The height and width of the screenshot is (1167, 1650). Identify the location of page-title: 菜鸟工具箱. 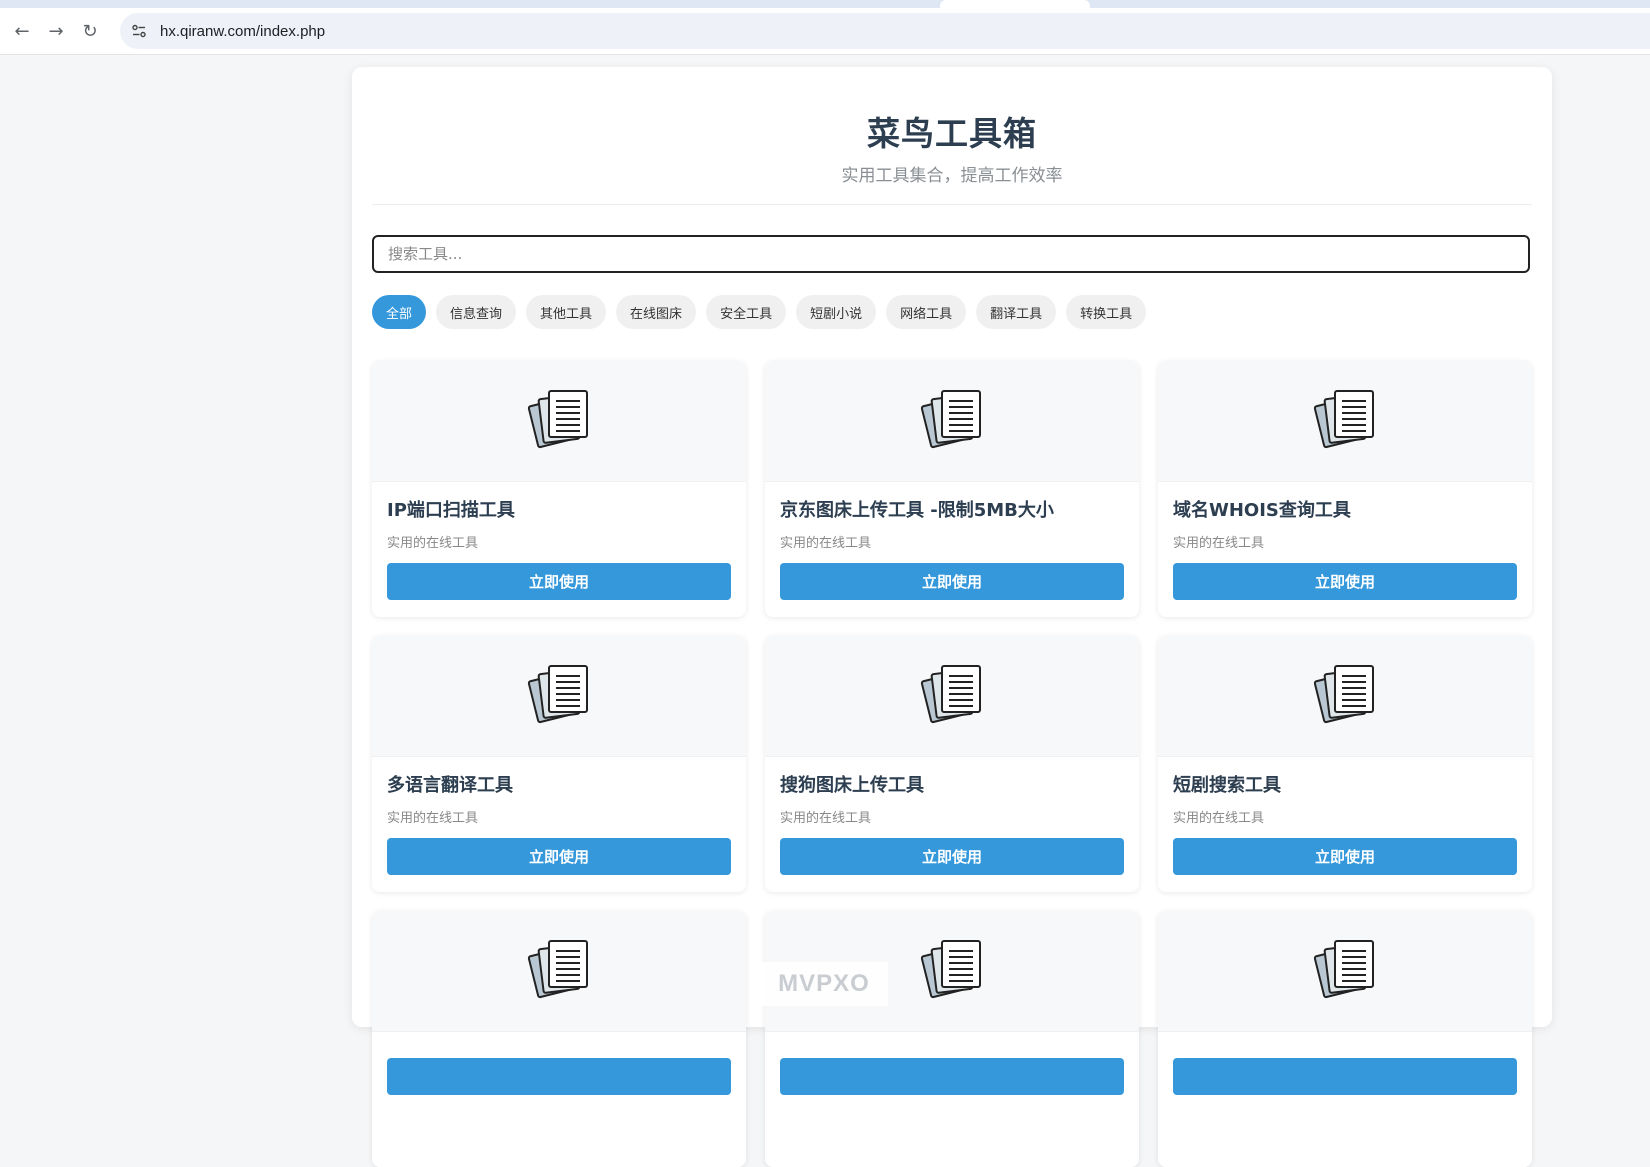
(952, 133).